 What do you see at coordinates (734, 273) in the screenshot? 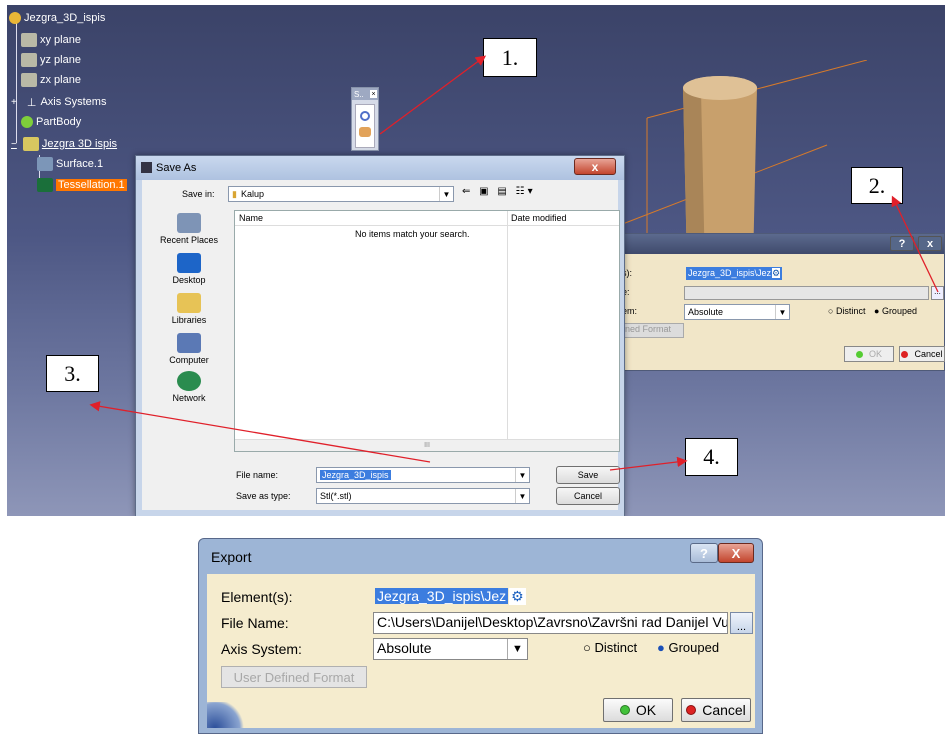
I see `elements-value: Jezgra_3D_ispis\Jez⚙` at bounding box center [734, 273].